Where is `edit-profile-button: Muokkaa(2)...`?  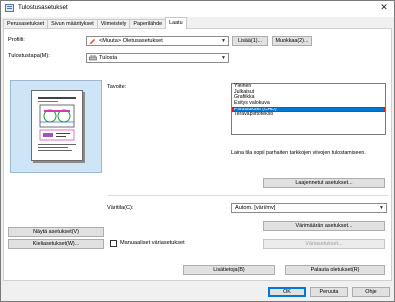 edit-profile-button: Muokkaa(2)... is located at coordinates (292, 41).